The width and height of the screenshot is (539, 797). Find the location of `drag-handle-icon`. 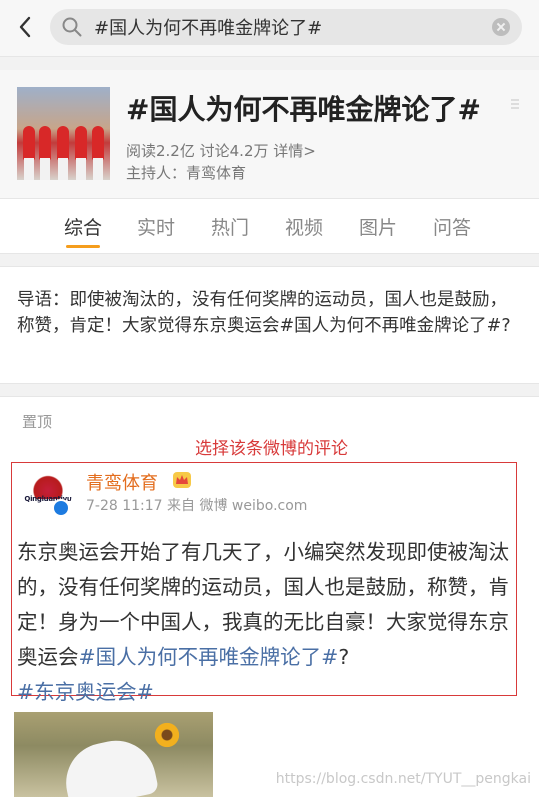

drag-handle-icon is located at coordinates (515, 104).